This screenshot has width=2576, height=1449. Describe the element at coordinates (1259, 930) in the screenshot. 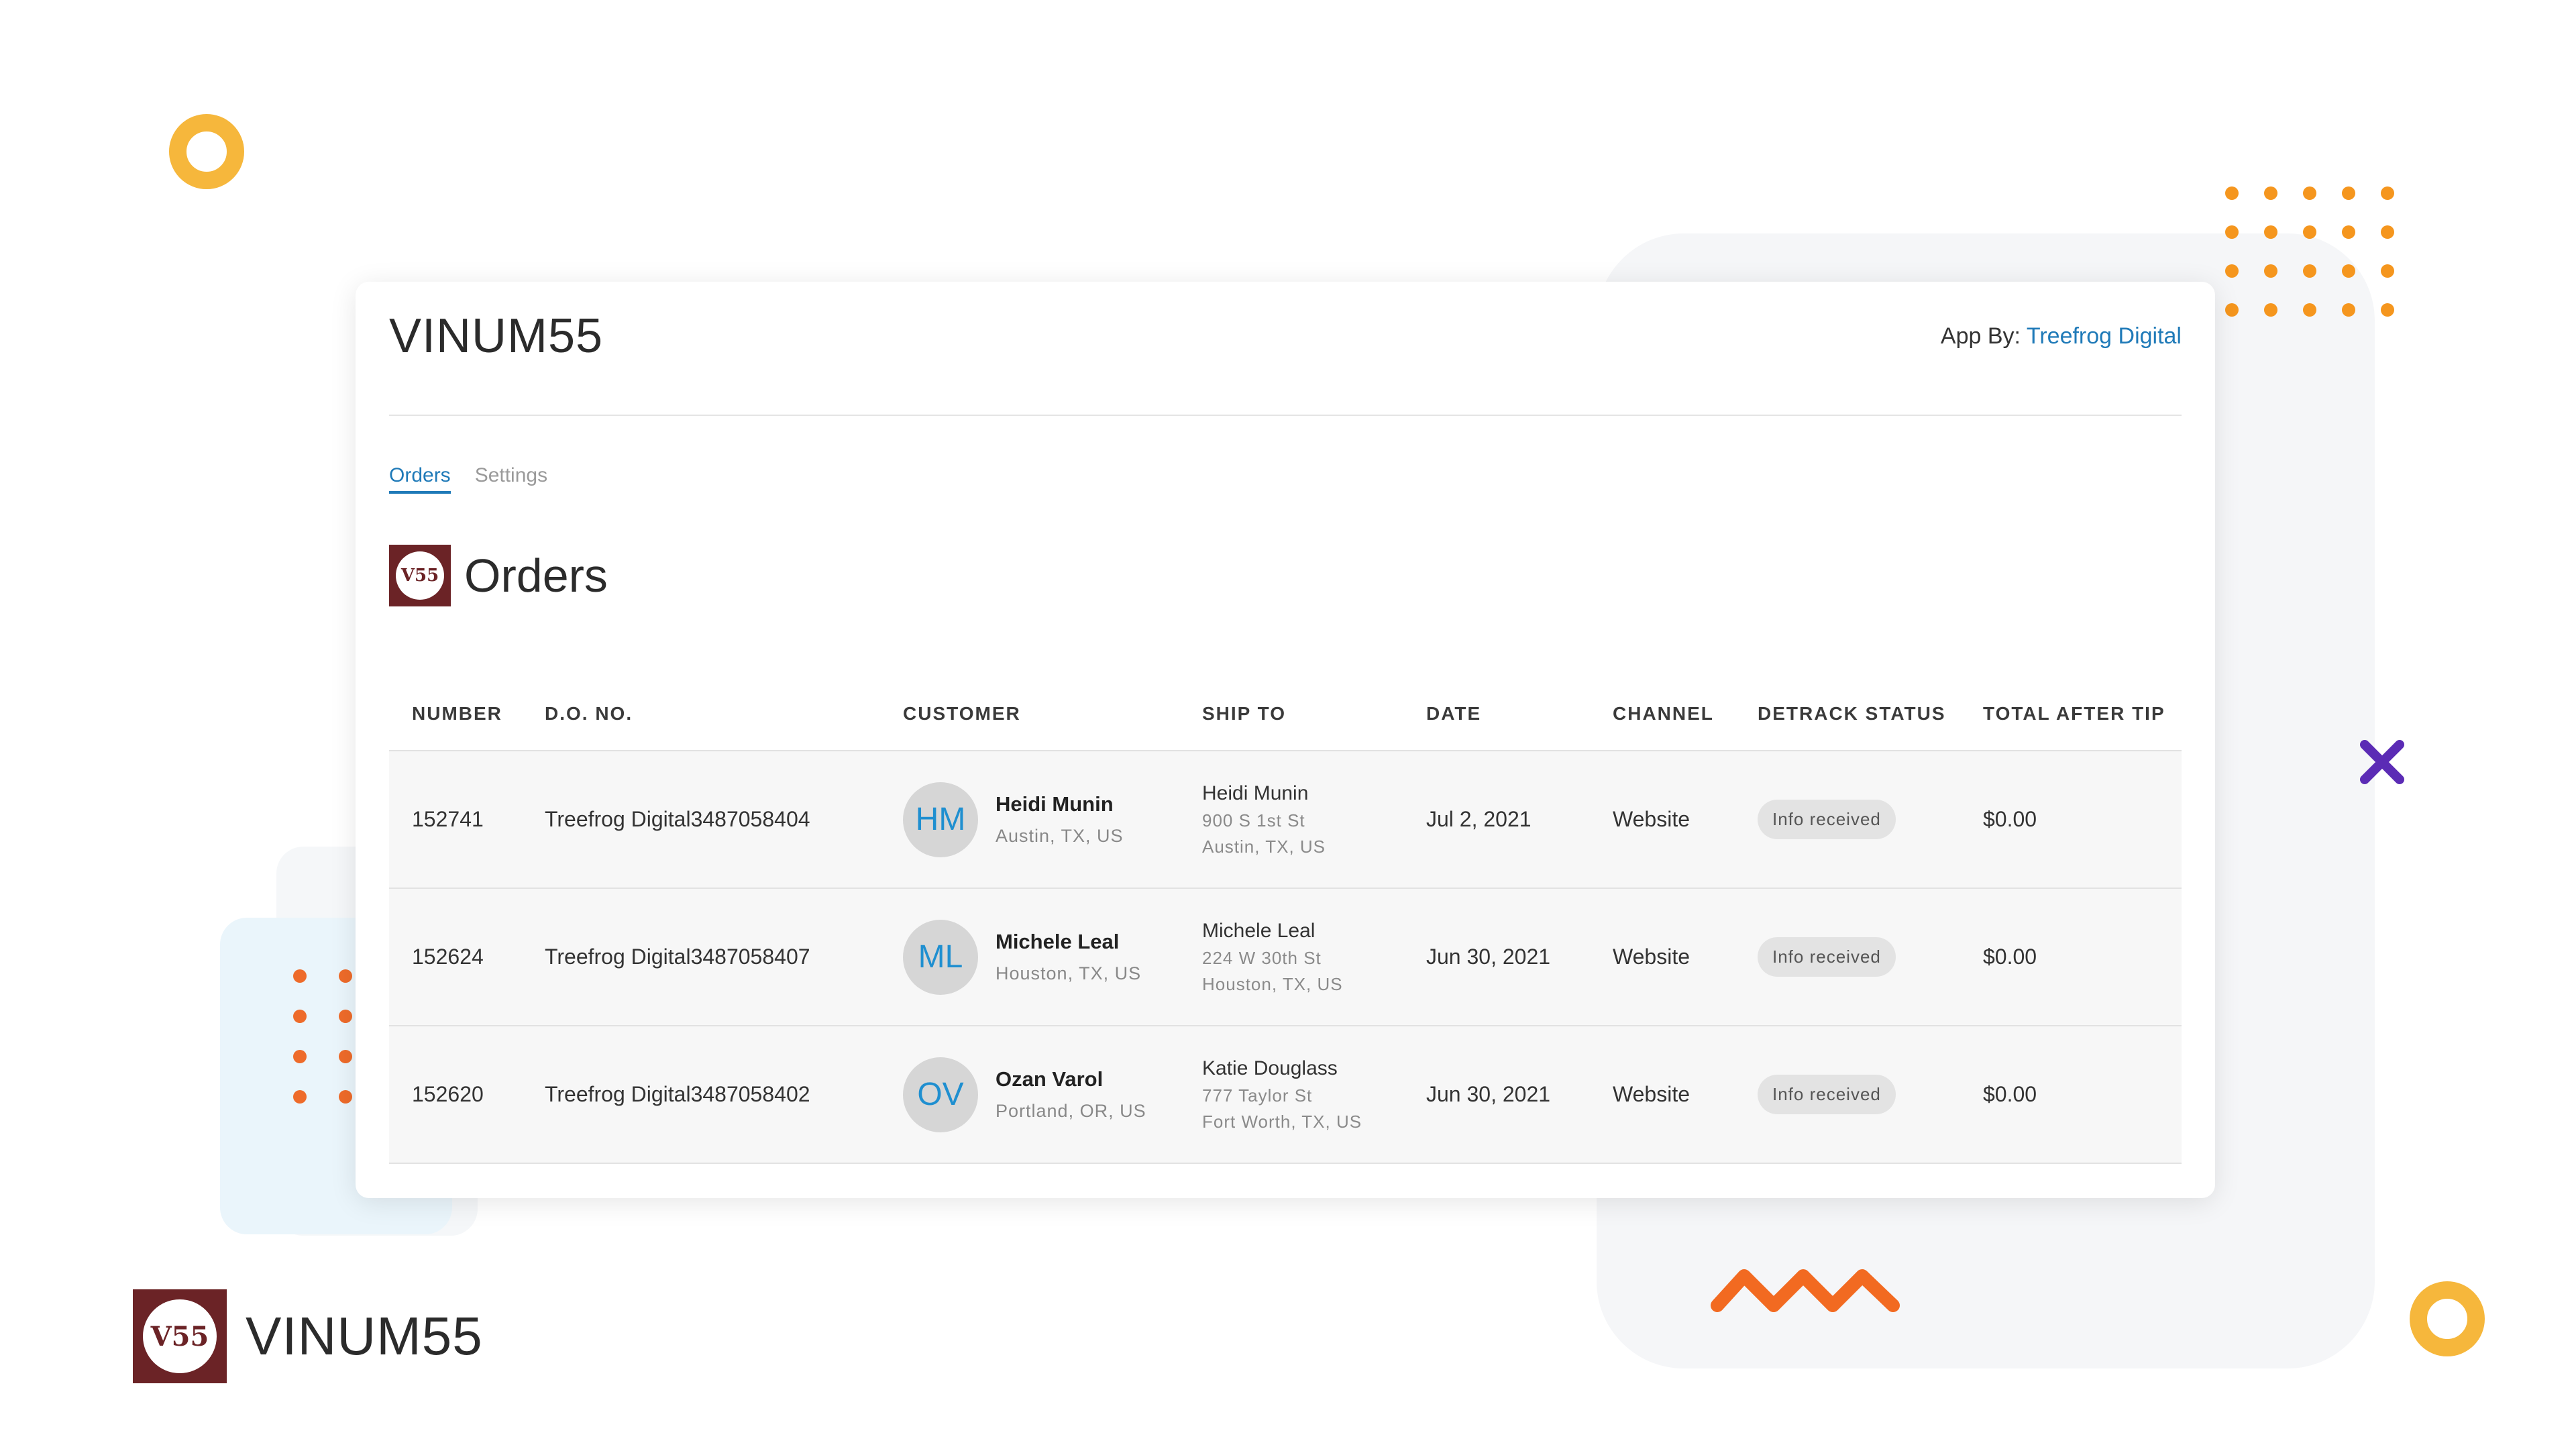

I see `ship-to-name: Michele Leal` at that location.